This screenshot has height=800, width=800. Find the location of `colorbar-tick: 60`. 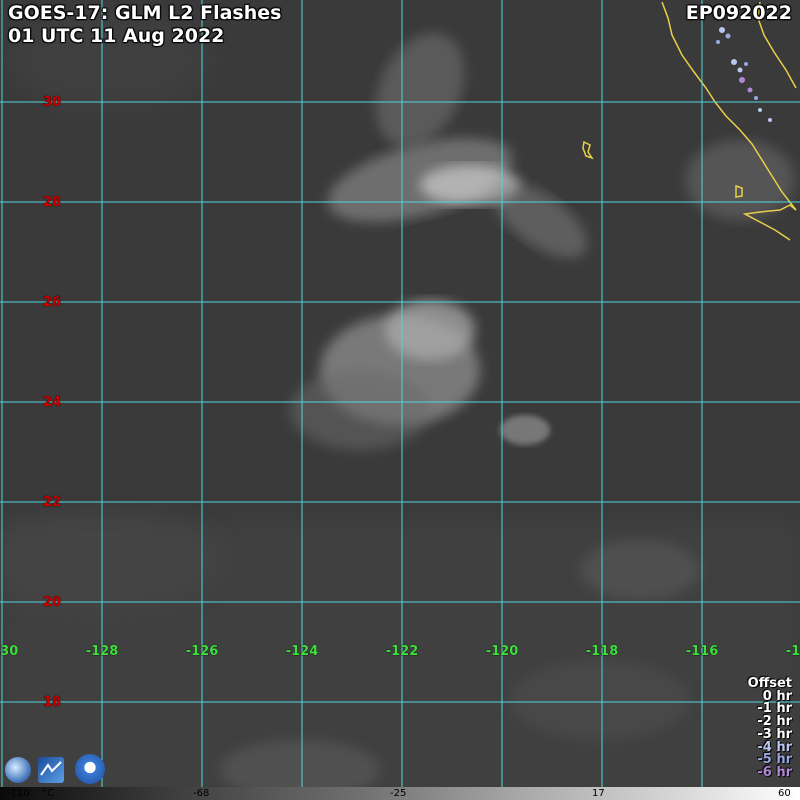

colorbar-tick: 60 is located at coordinates (784, 793).